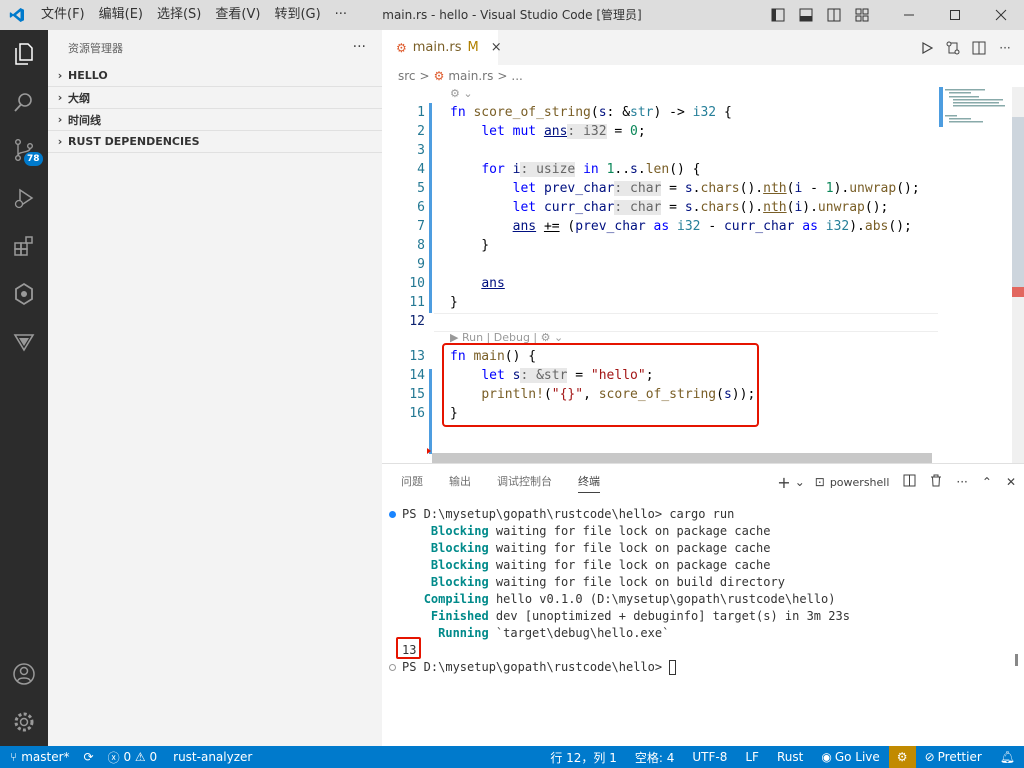 Image resolution: width=1024 pixels, height=768 pixels. I want to click on menu-selection: 选择(S), so click(179, 15).